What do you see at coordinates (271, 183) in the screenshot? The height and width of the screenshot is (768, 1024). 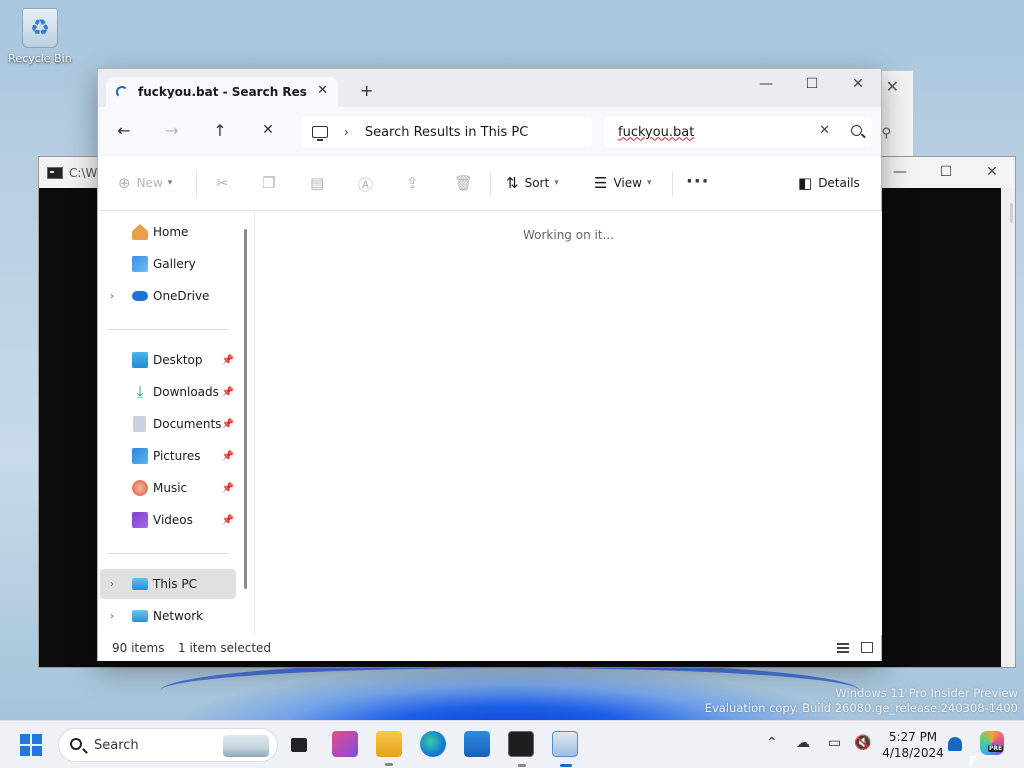 I see `copy-button: ❐` at bounding box center [271, 183].